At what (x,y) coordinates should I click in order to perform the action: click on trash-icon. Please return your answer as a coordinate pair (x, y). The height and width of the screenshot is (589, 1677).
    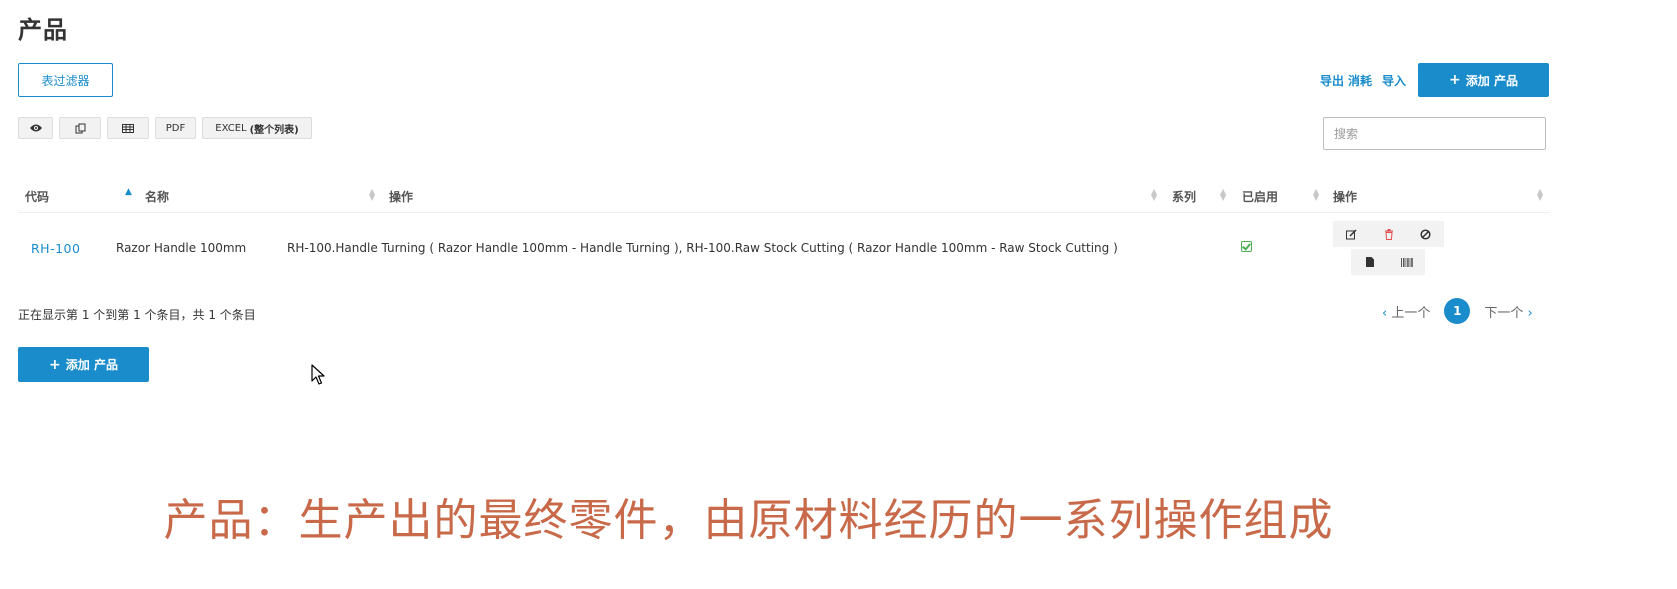
    Looking at the image, I should click on (1388, 234).